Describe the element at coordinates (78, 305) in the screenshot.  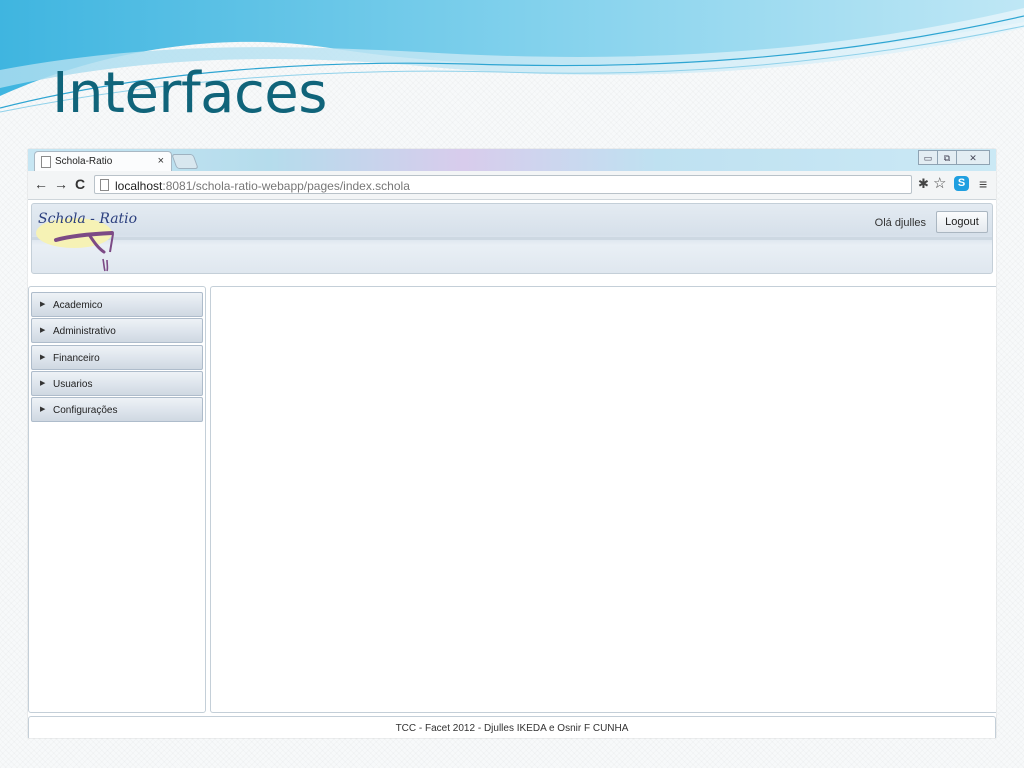
I see `menu-item-label: Academico` at that location.